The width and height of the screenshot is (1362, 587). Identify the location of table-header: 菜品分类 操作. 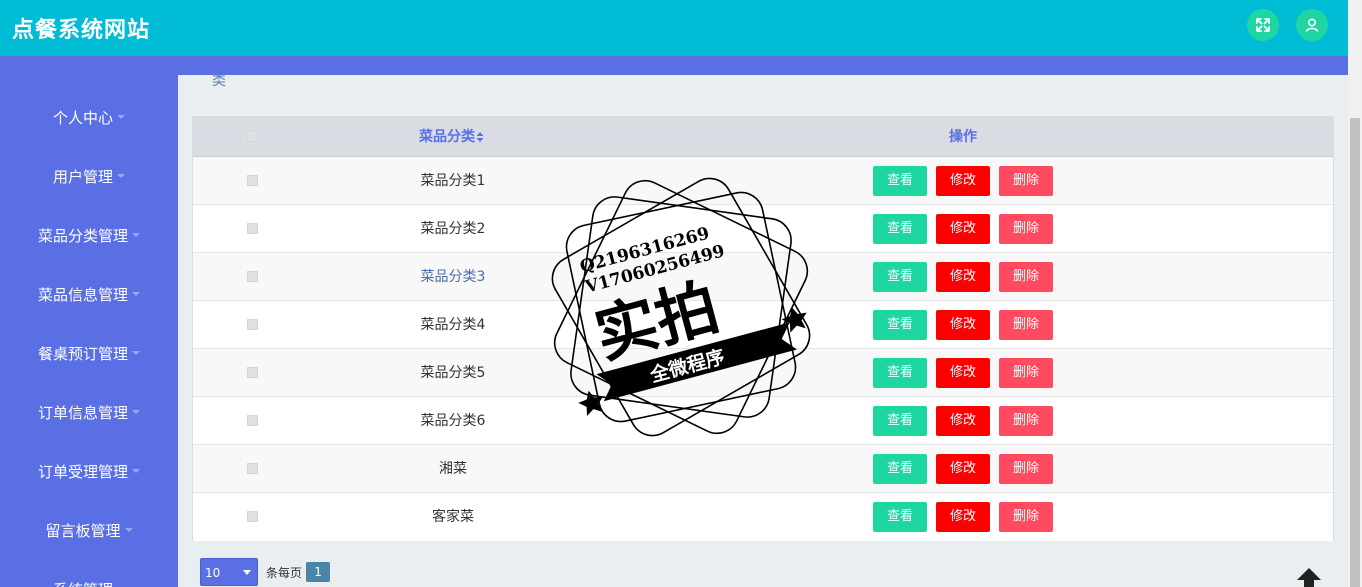
(763, 137).